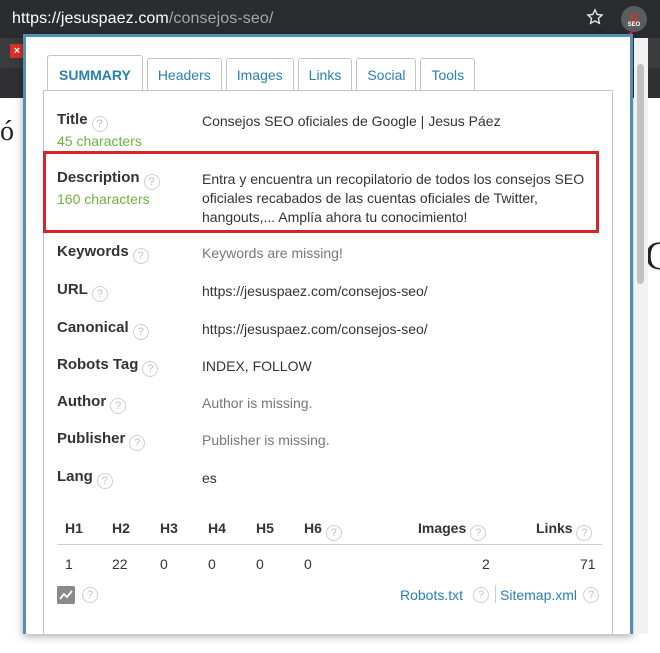  Describe the element at coordinates (121, 528) in the screenshot. I see `table-header-h2: H2` at that location.